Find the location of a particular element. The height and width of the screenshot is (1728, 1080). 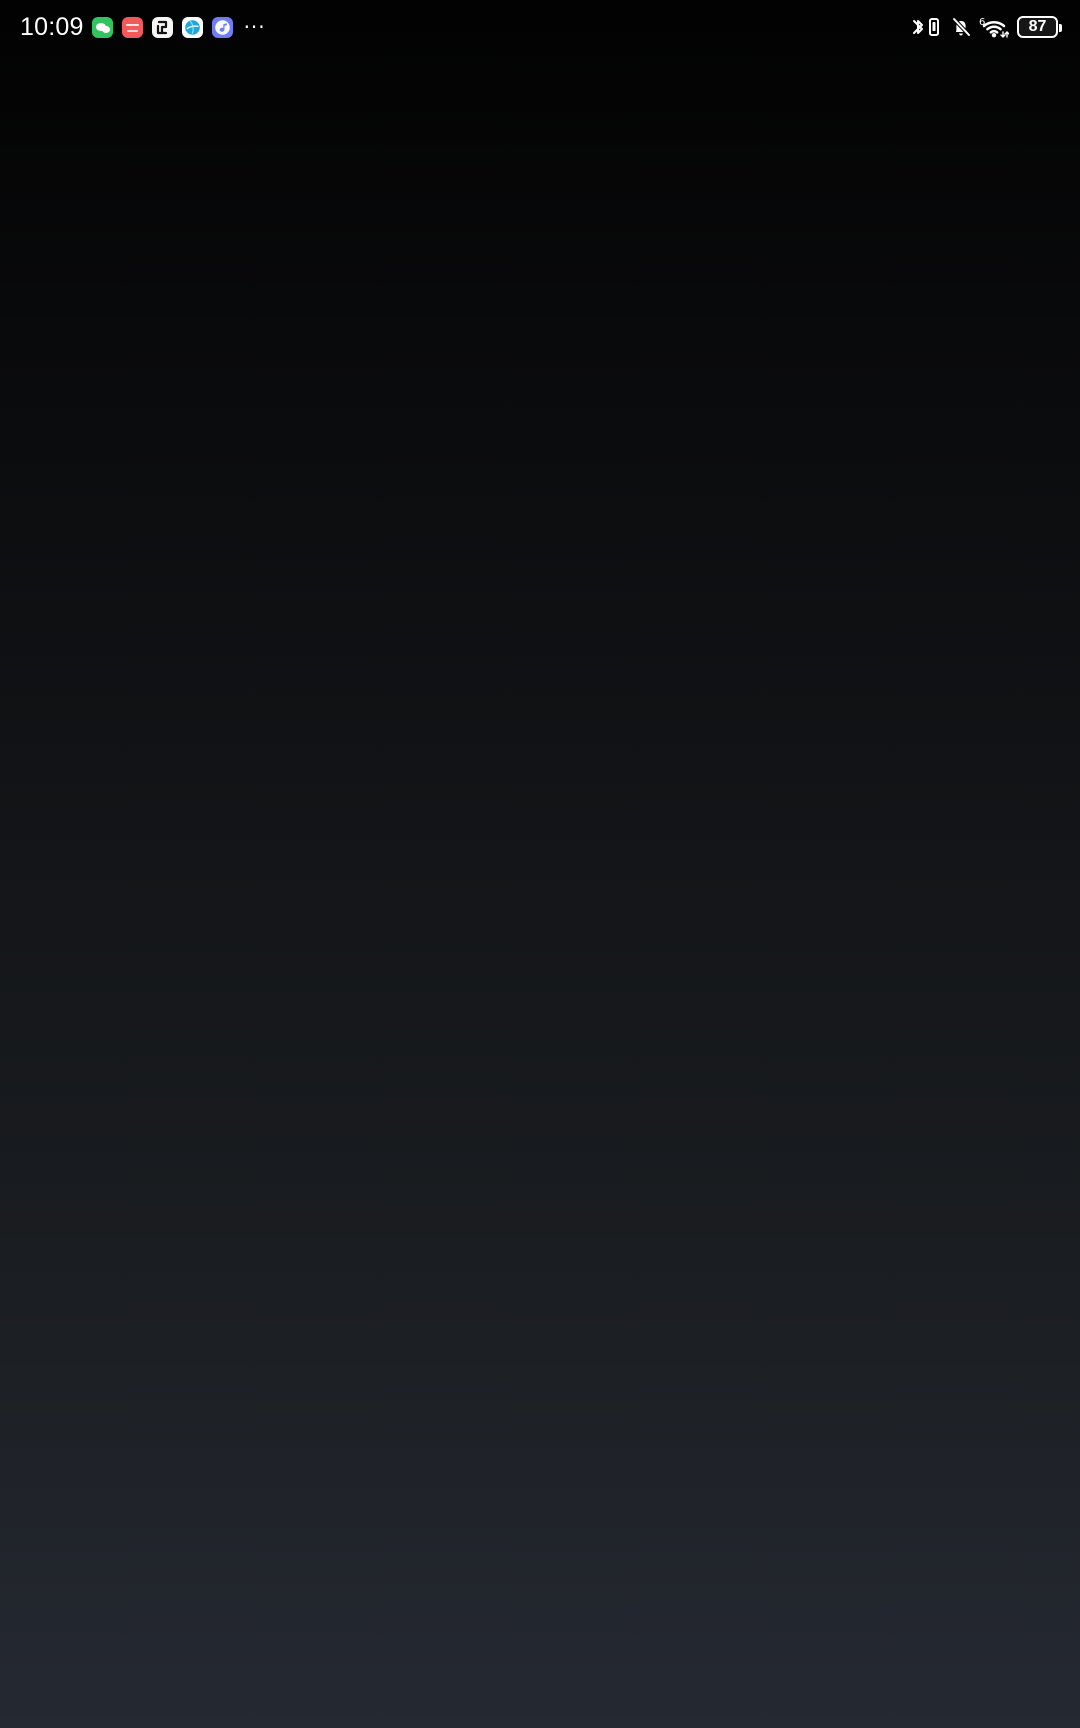

bell-off-icon is located at coordinates (961, 27).